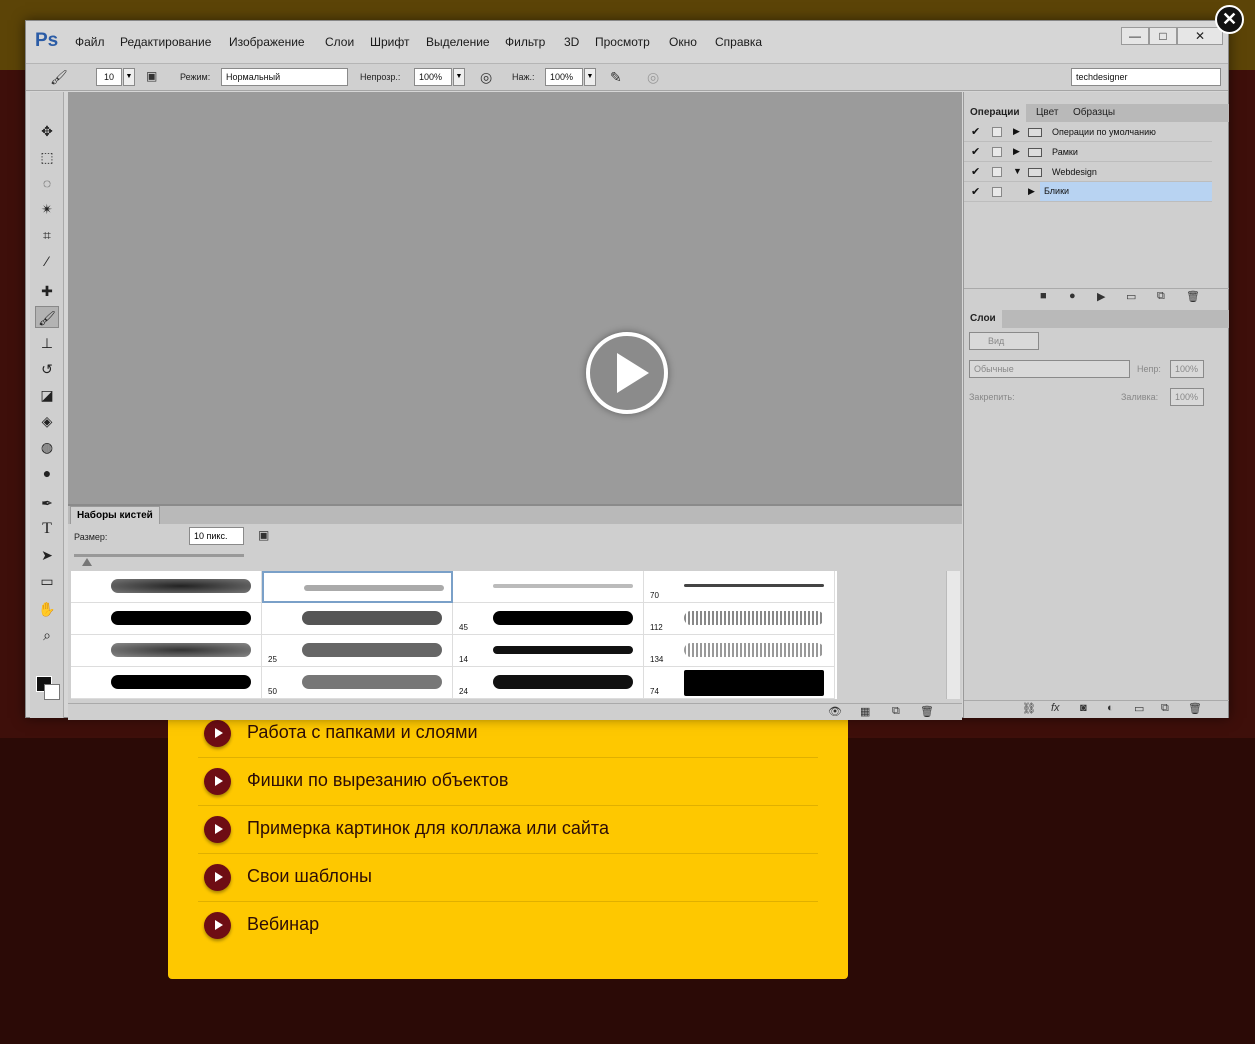 This screenshot has width=1255, height=1044. Describe the element at coordinates (525, 42) in the screenshot. I see `menu-filter: Фильтр` at that location.